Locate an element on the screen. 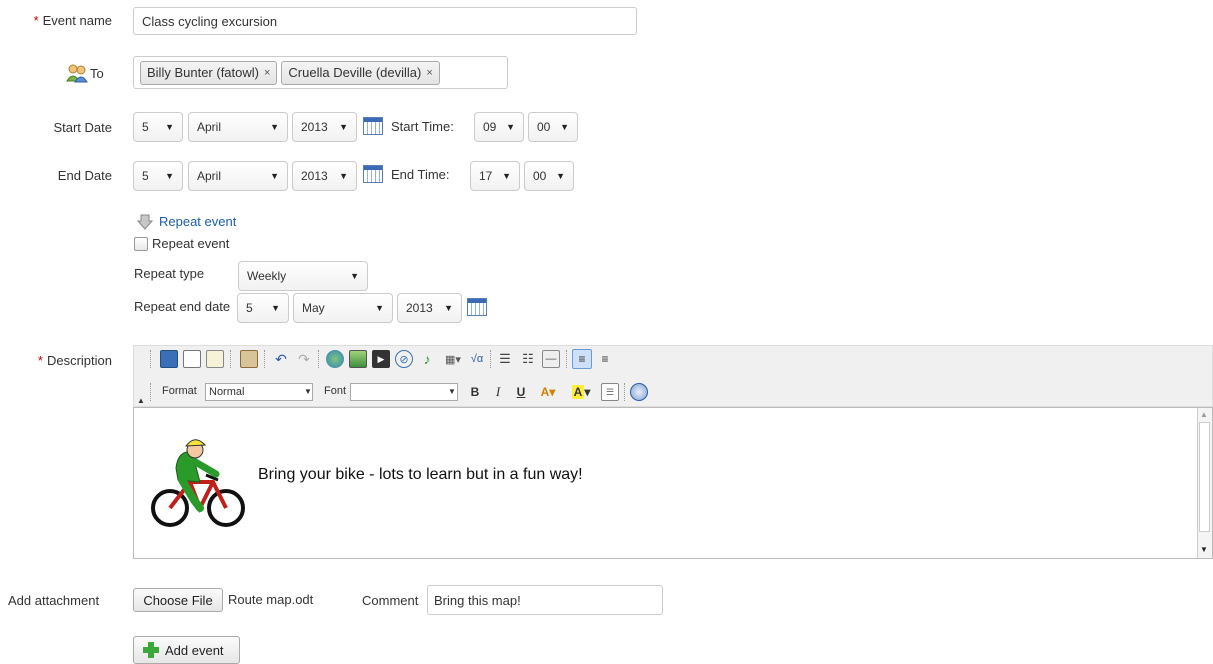 This screenshot has width=1213, height=664. background-color-icon: A ▾ is located at coordinates (581, 392).